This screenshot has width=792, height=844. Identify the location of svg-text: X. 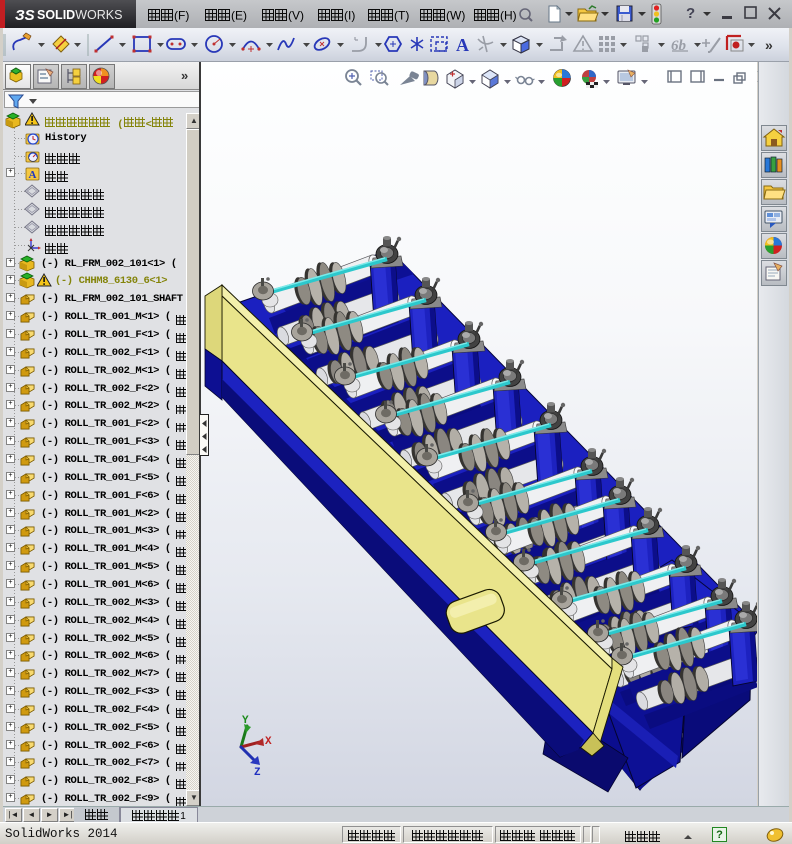
(268, 742).